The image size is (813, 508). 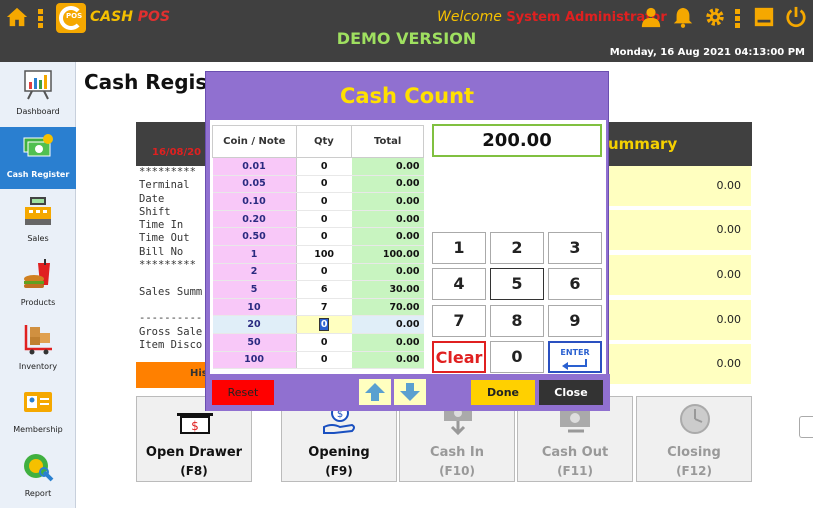 What do you see at coordinates (318, 342) in the screenshot?
I see `table-row: 50 0 0.00` at bounding box center [318, 342].